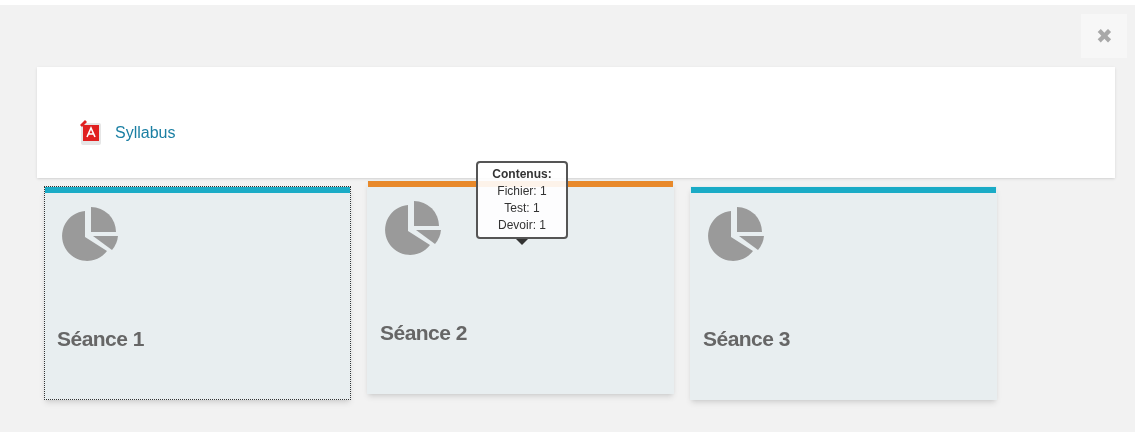  What do you see at coordinates (522, 242) in the screenshot?
I see `tooltip-pointer` at bounding box center [522, 242].